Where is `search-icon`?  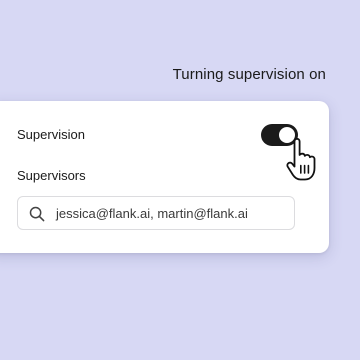
search-icon is located at coordinates (37, 214).